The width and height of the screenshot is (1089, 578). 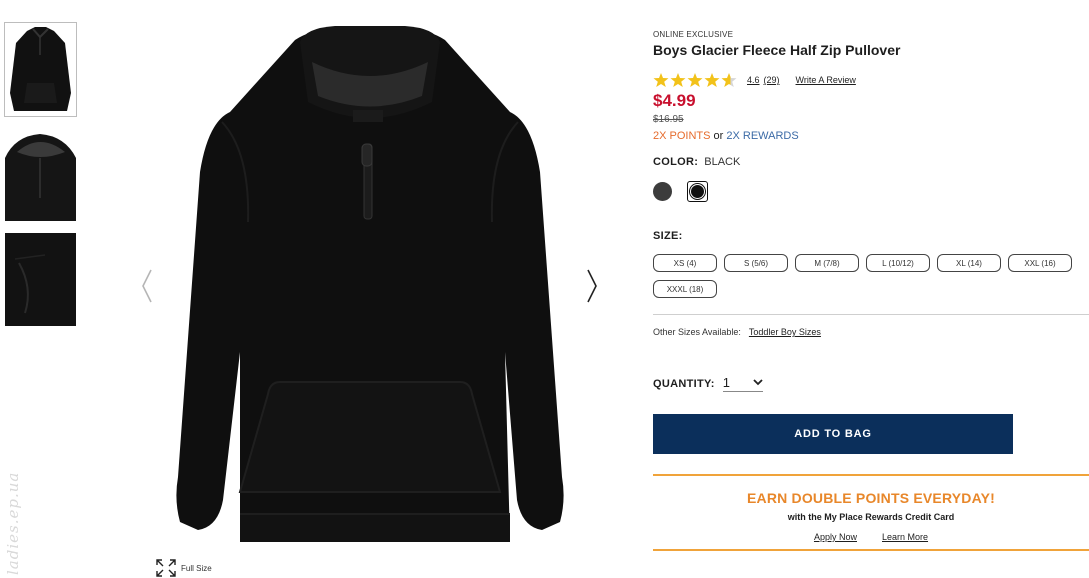 What do you see at coordinates (871, 383) in the screenshot?
I see `quantity-row: QUANTITY: 1` at bounding box center [871, 383].